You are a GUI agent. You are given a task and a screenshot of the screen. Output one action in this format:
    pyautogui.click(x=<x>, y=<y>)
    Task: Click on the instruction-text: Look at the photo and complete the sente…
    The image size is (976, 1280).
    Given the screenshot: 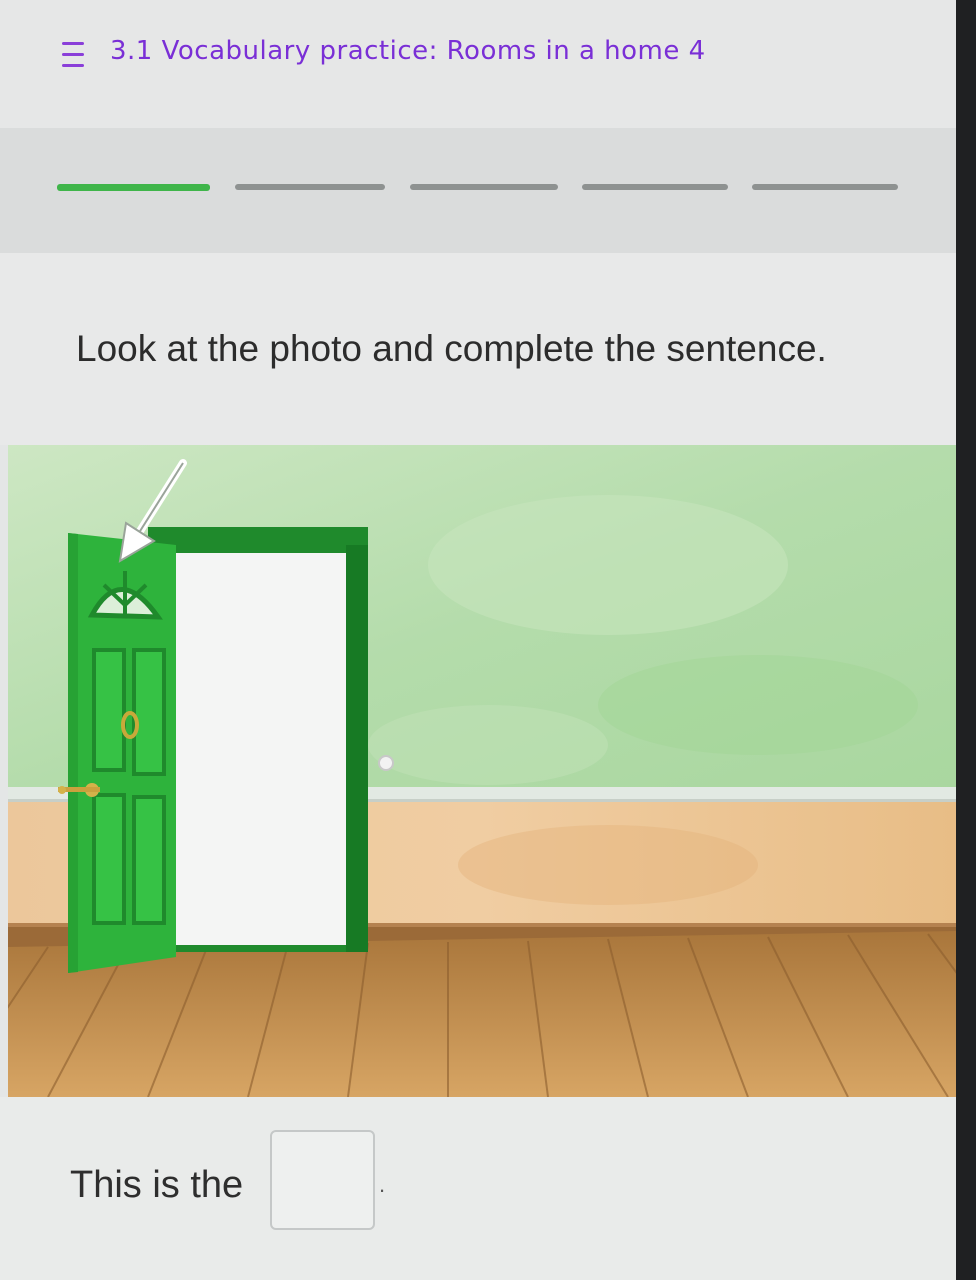 What is the action you would take?
    pyautogui.click(x=451, y=348)
    